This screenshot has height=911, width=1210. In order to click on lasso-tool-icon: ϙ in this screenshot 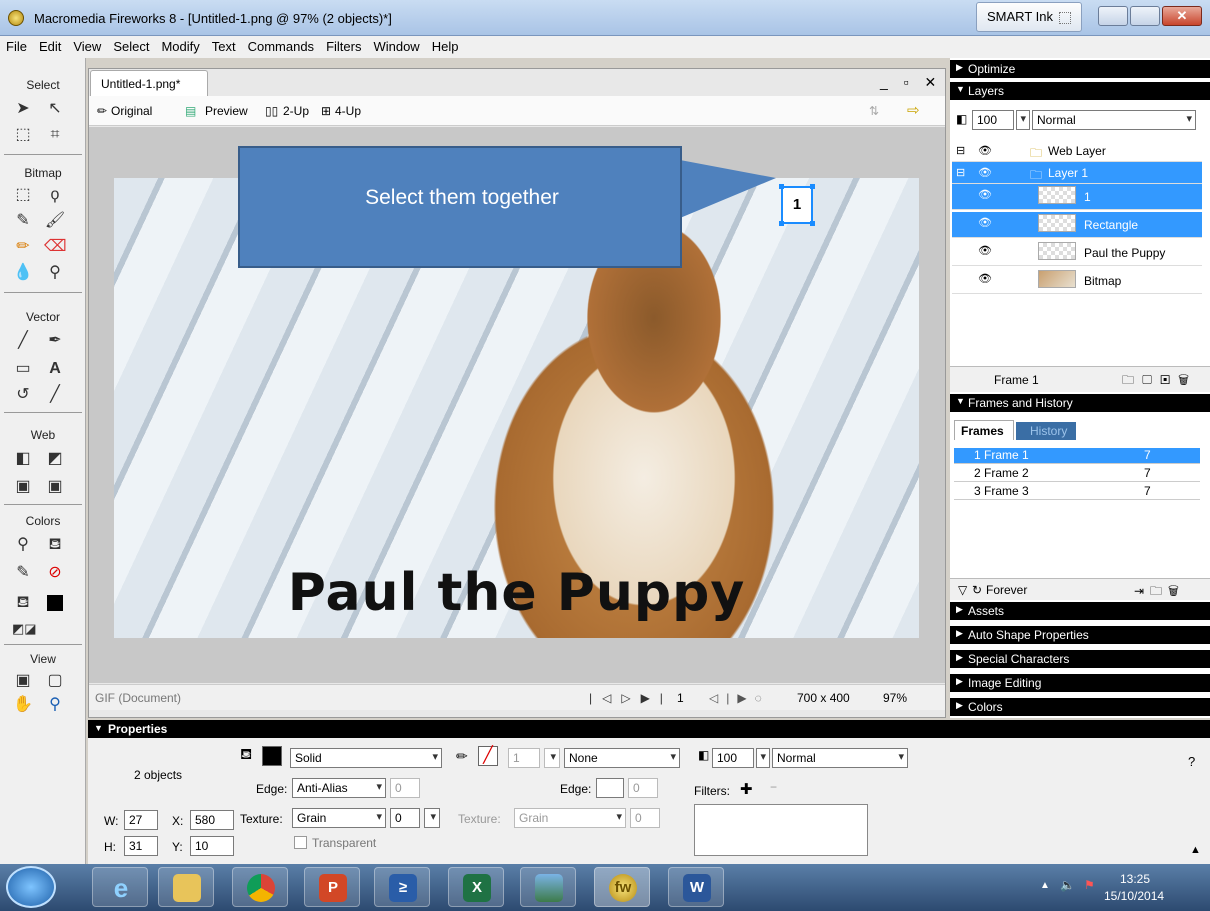, I will do `click(55, 195)`.